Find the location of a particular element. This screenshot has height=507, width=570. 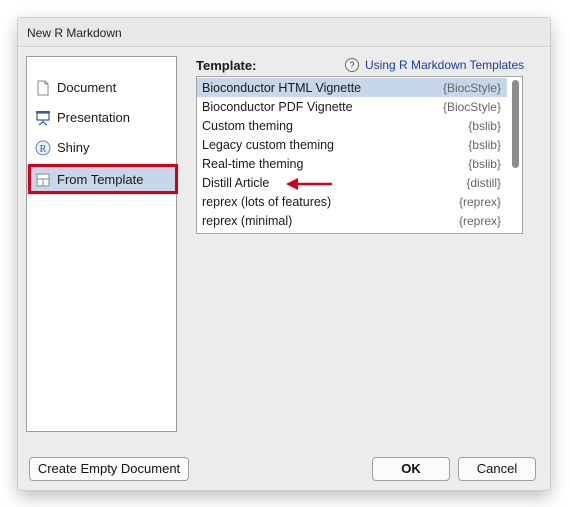

document-icon is located at coordinates (43, 88).